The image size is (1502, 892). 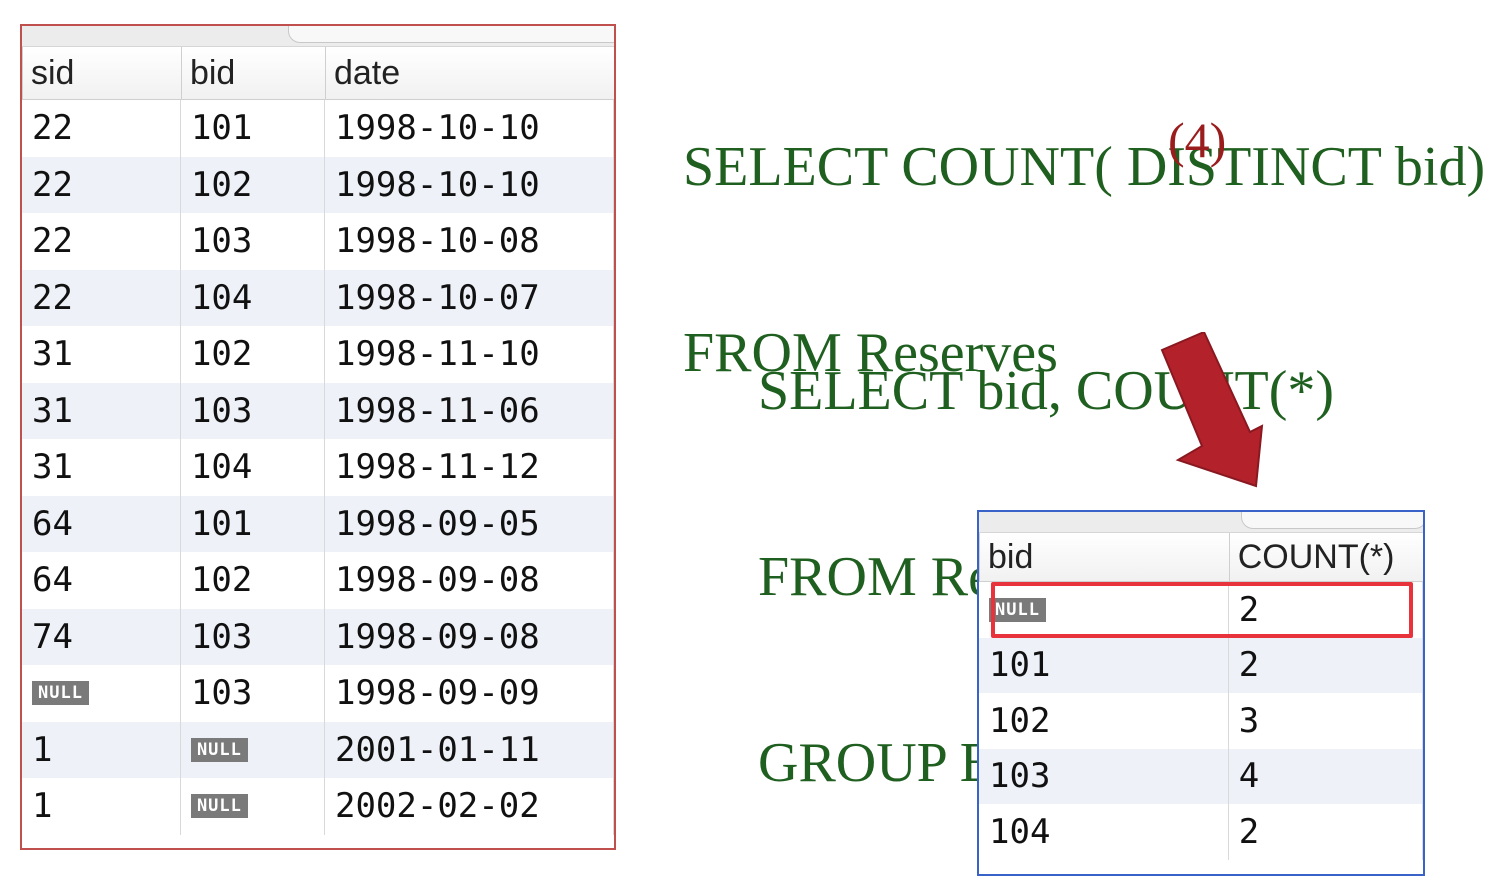 I want to click on group-header-row: bid COUNT(*), so click(x=1201, y=557).